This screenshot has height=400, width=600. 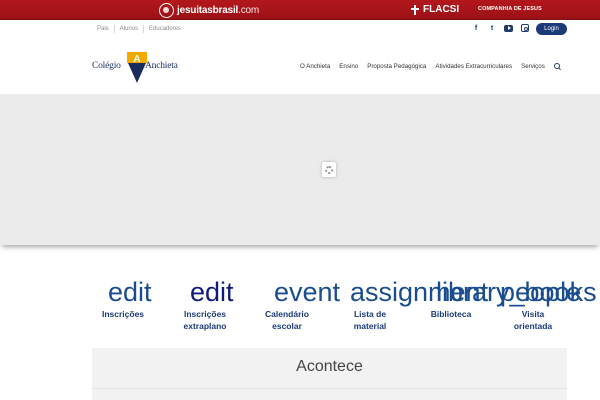 I want to click on calendario-label-1: Calendário, so click(x=287, y=314).